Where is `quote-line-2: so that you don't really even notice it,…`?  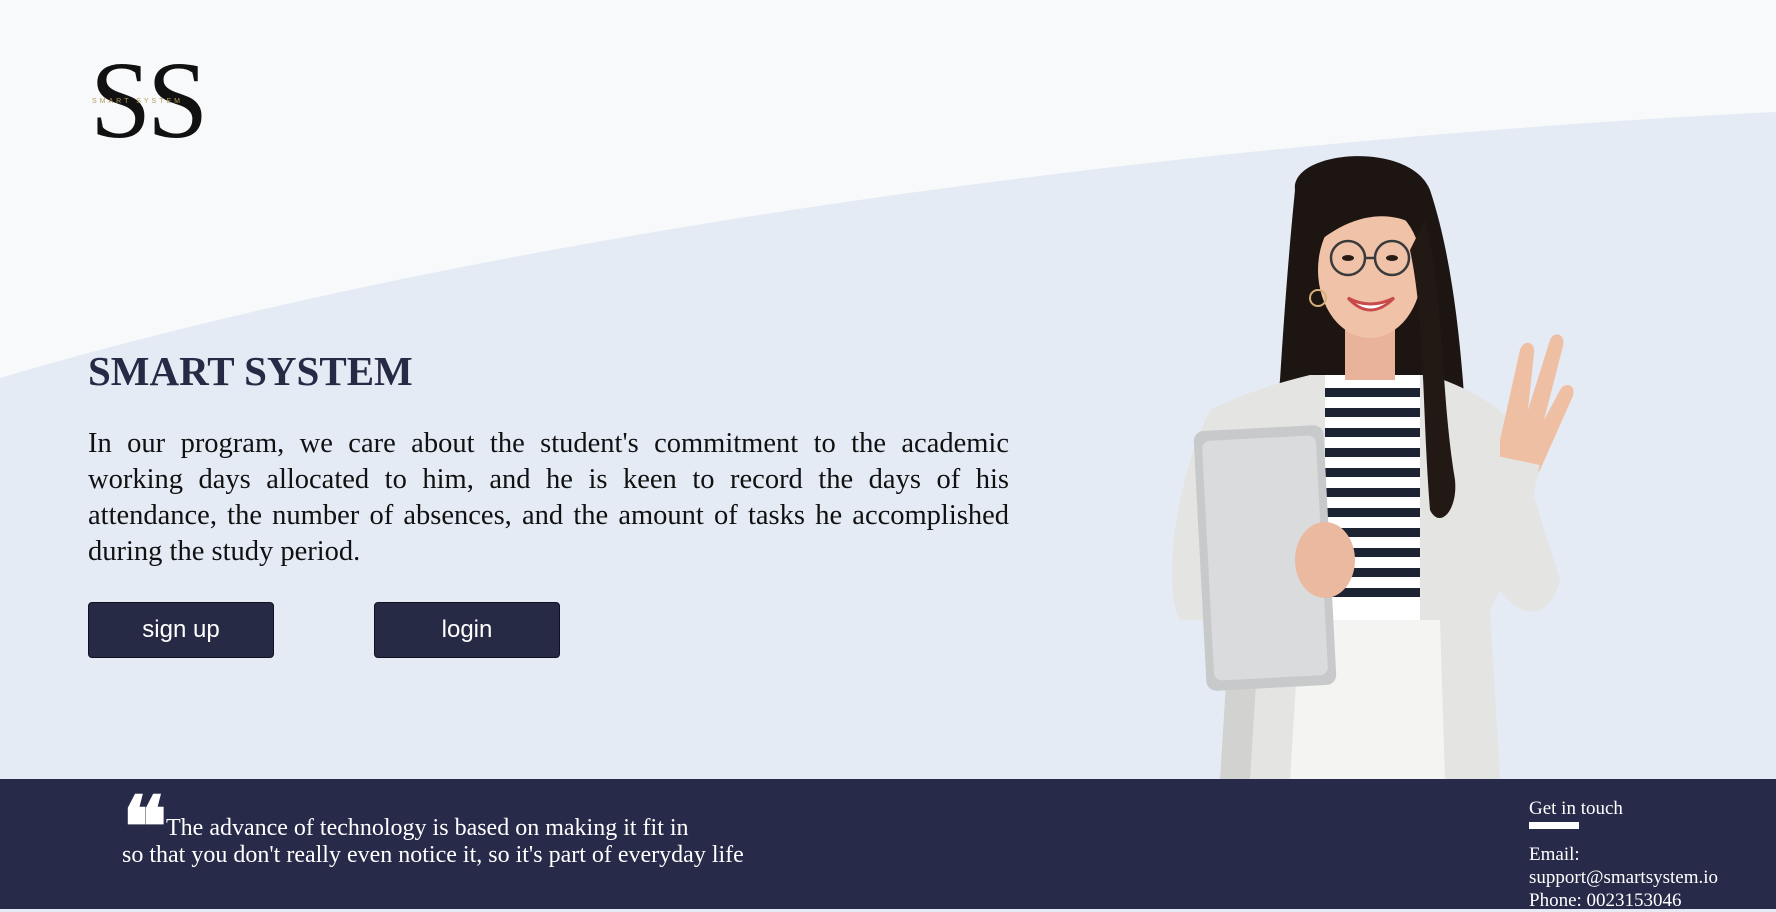 quote-line-2: so that you don't really even notice it,… is located at coordinates (433, 855).